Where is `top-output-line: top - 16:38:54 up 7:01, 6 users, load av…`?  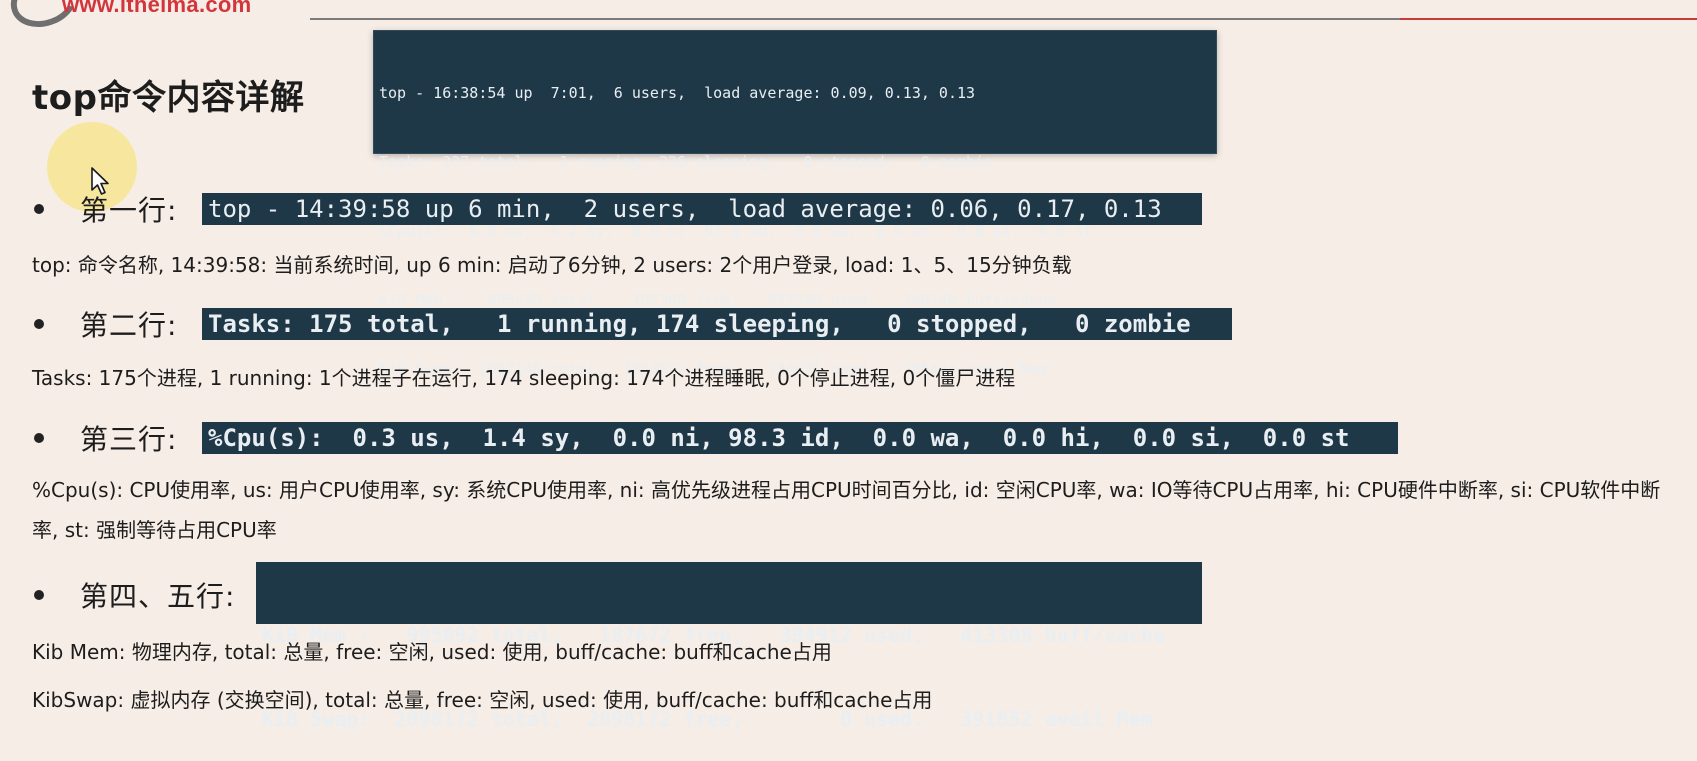
top-output-line: top - 16:38:54 up 7:01, 6 users, load av… is located at coordinates (677, 93).